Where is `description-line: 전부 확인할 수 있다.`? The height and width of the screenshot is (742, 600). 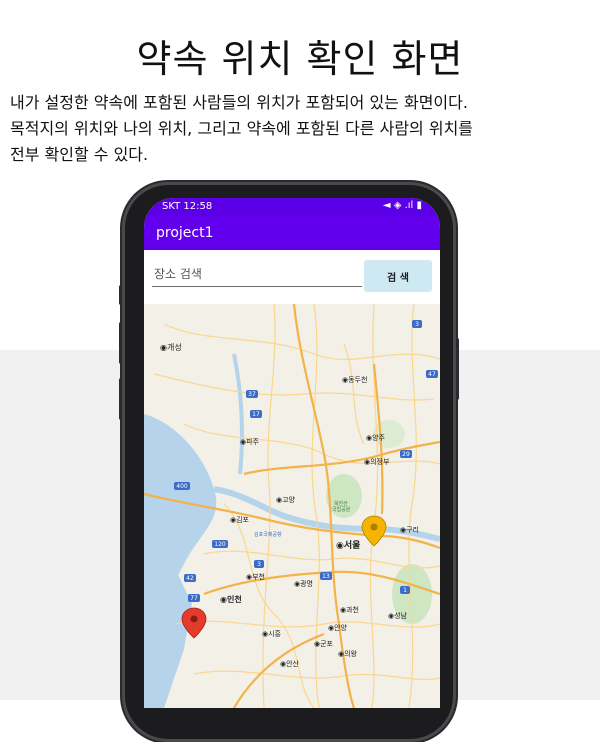
description-line: 전부 확인할 수 있다. is located at coordinates (79, 154).